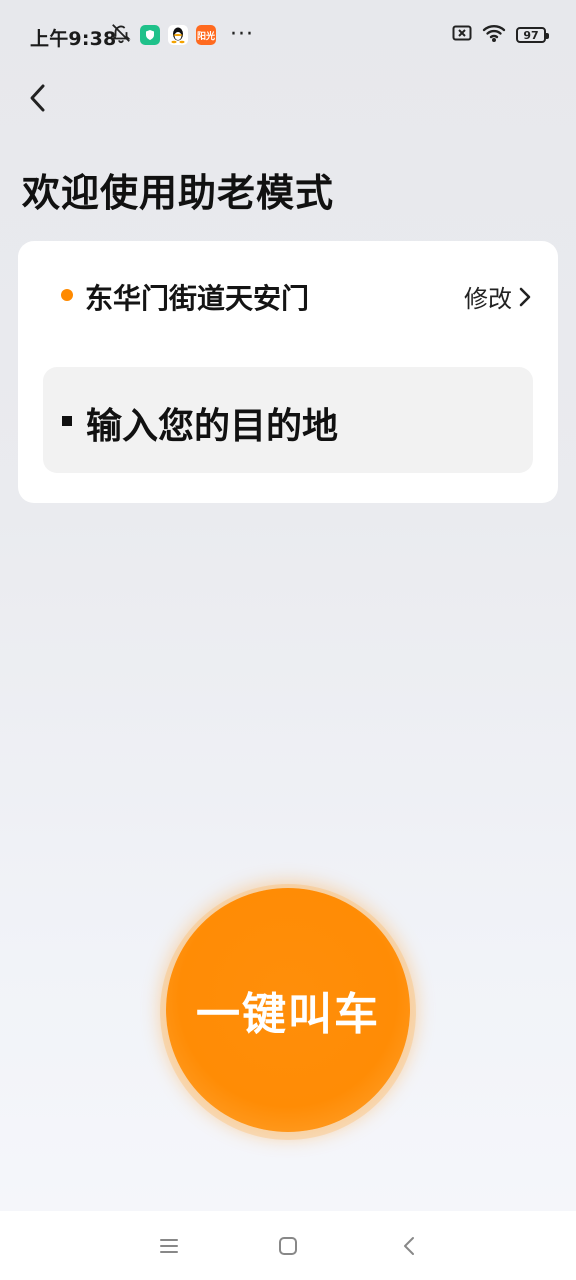 The image size is (576, 1280). I want to click on modify-origin-button: 修改, so click(498, 296).